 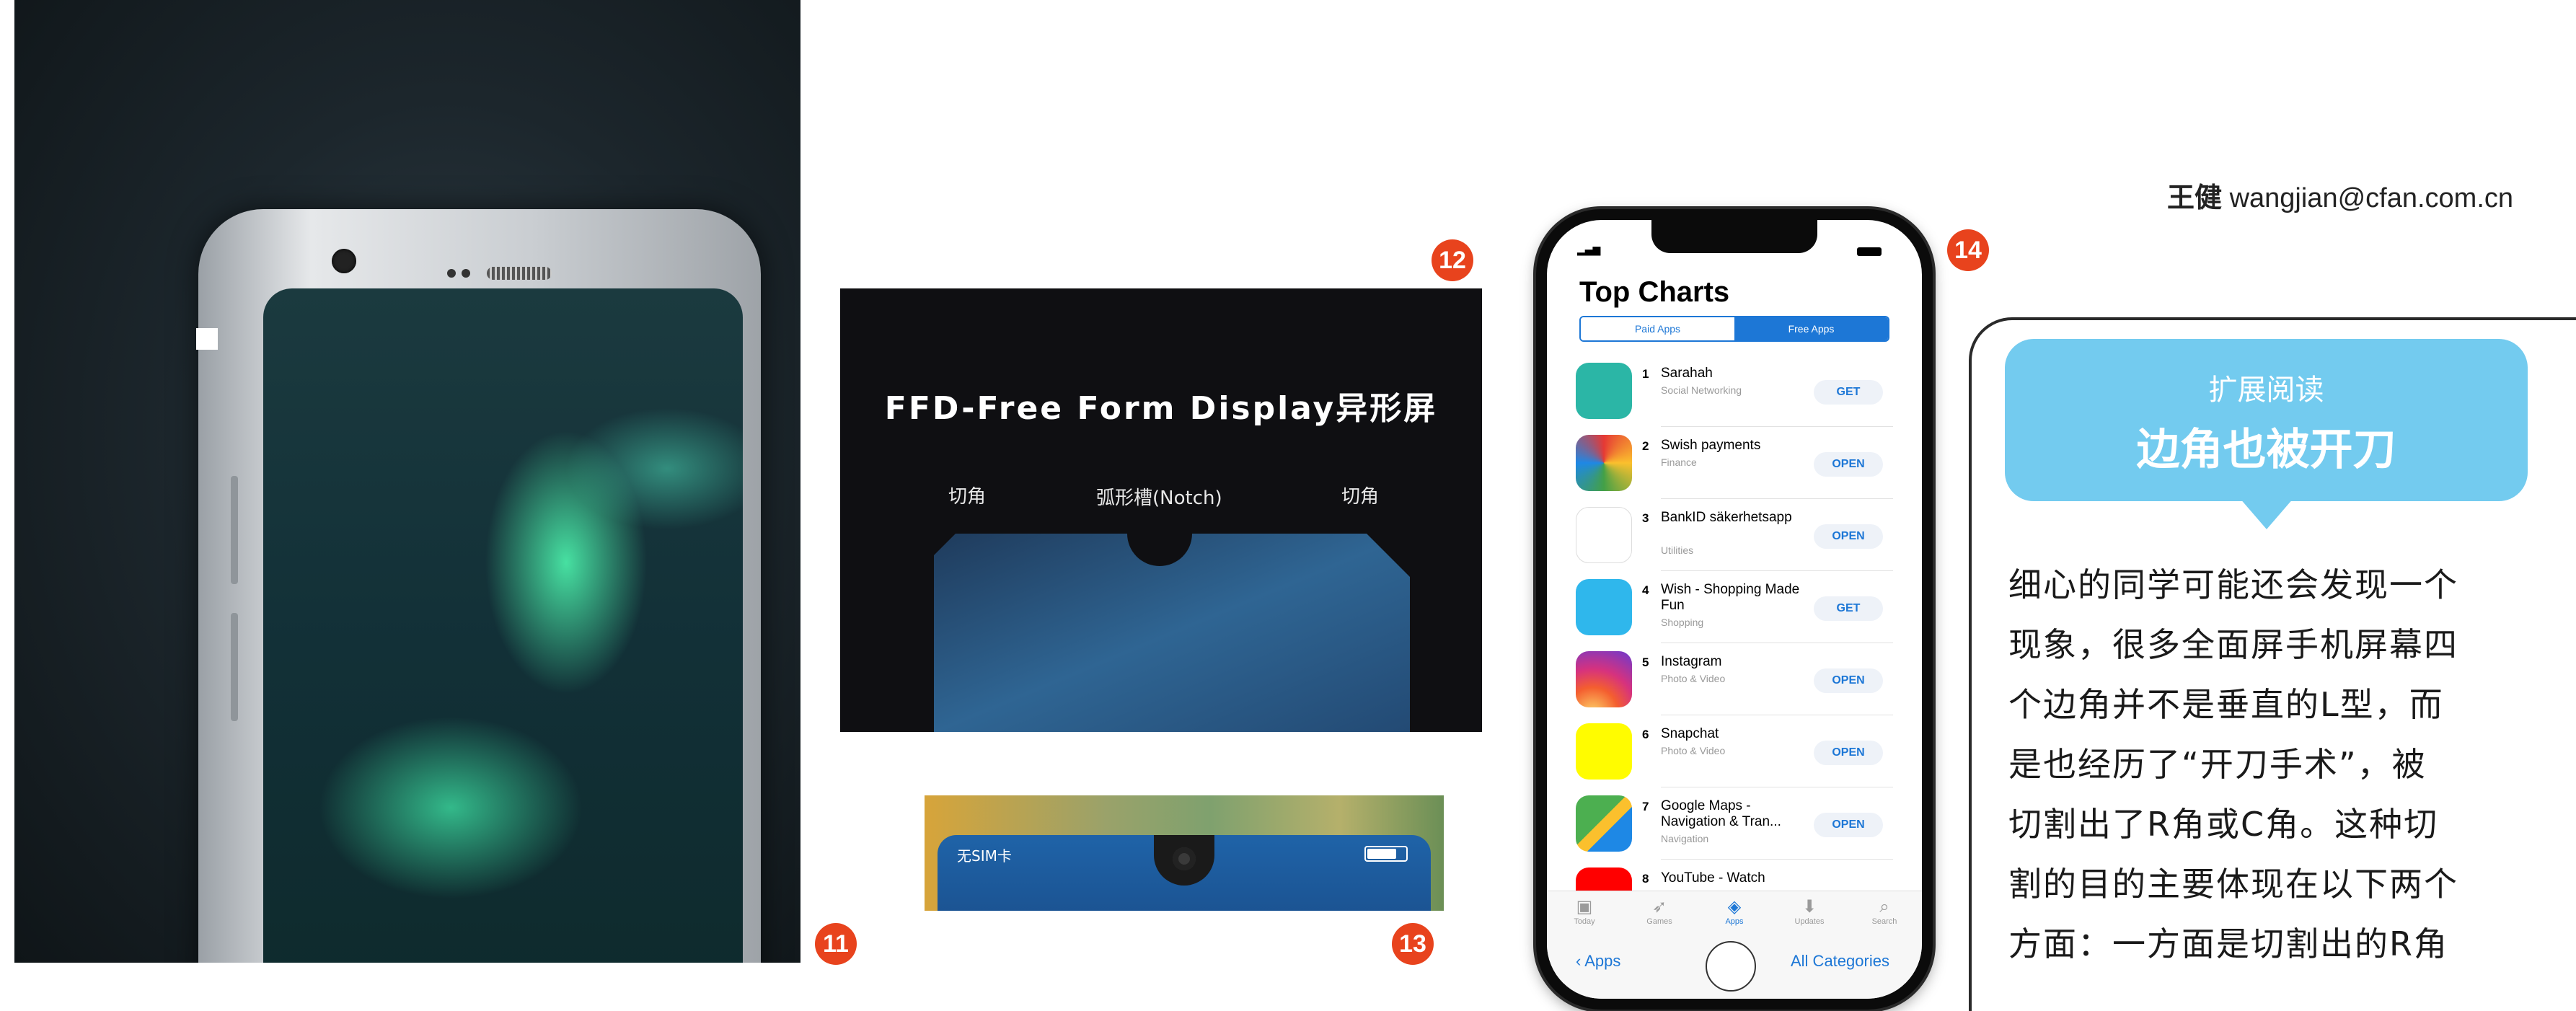 What do you see at coordinates (2226, 704) in the screenshot?
I see `body-line: 个边角并不是垂直的L型，而` at bounding box center [2226, 704].